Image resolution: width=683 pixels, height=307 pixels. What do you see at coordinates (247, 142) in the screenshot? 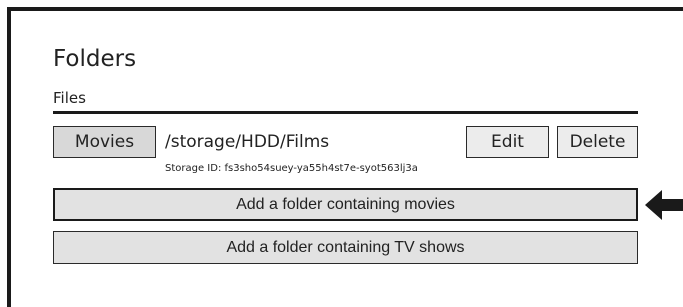
I see `folder-path: /storage/HDD/Films` at bounding box center [247, 142].